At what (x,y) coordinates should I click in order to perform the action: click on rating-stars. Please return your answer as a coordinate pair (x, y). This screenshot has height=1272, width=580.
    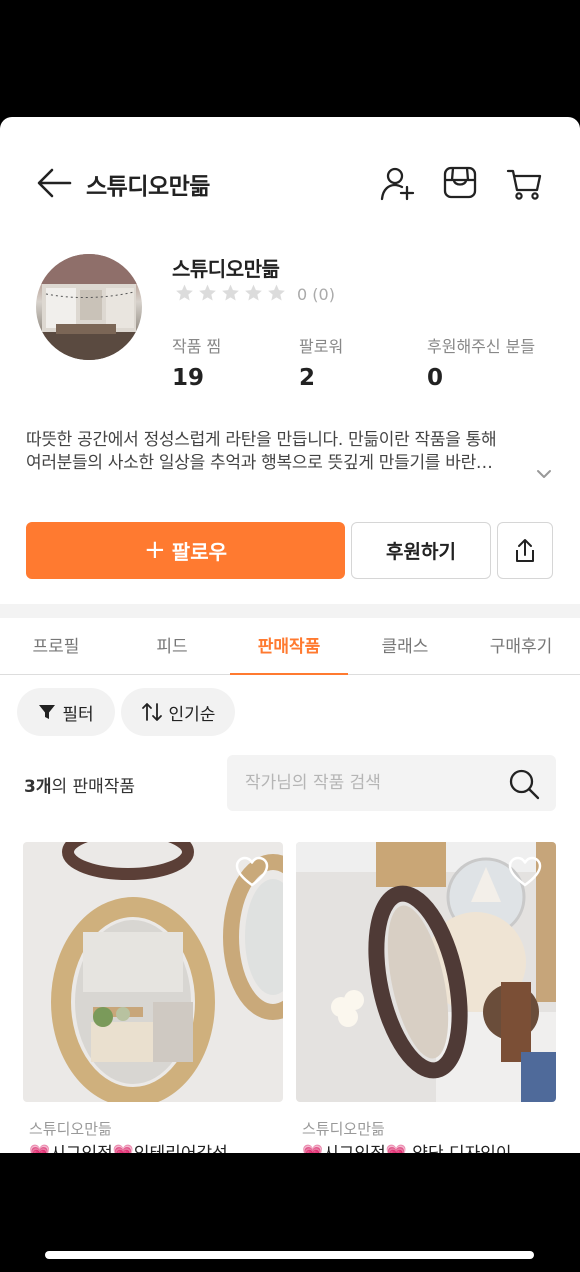
    Looking at the image, I should click on (231, 293).